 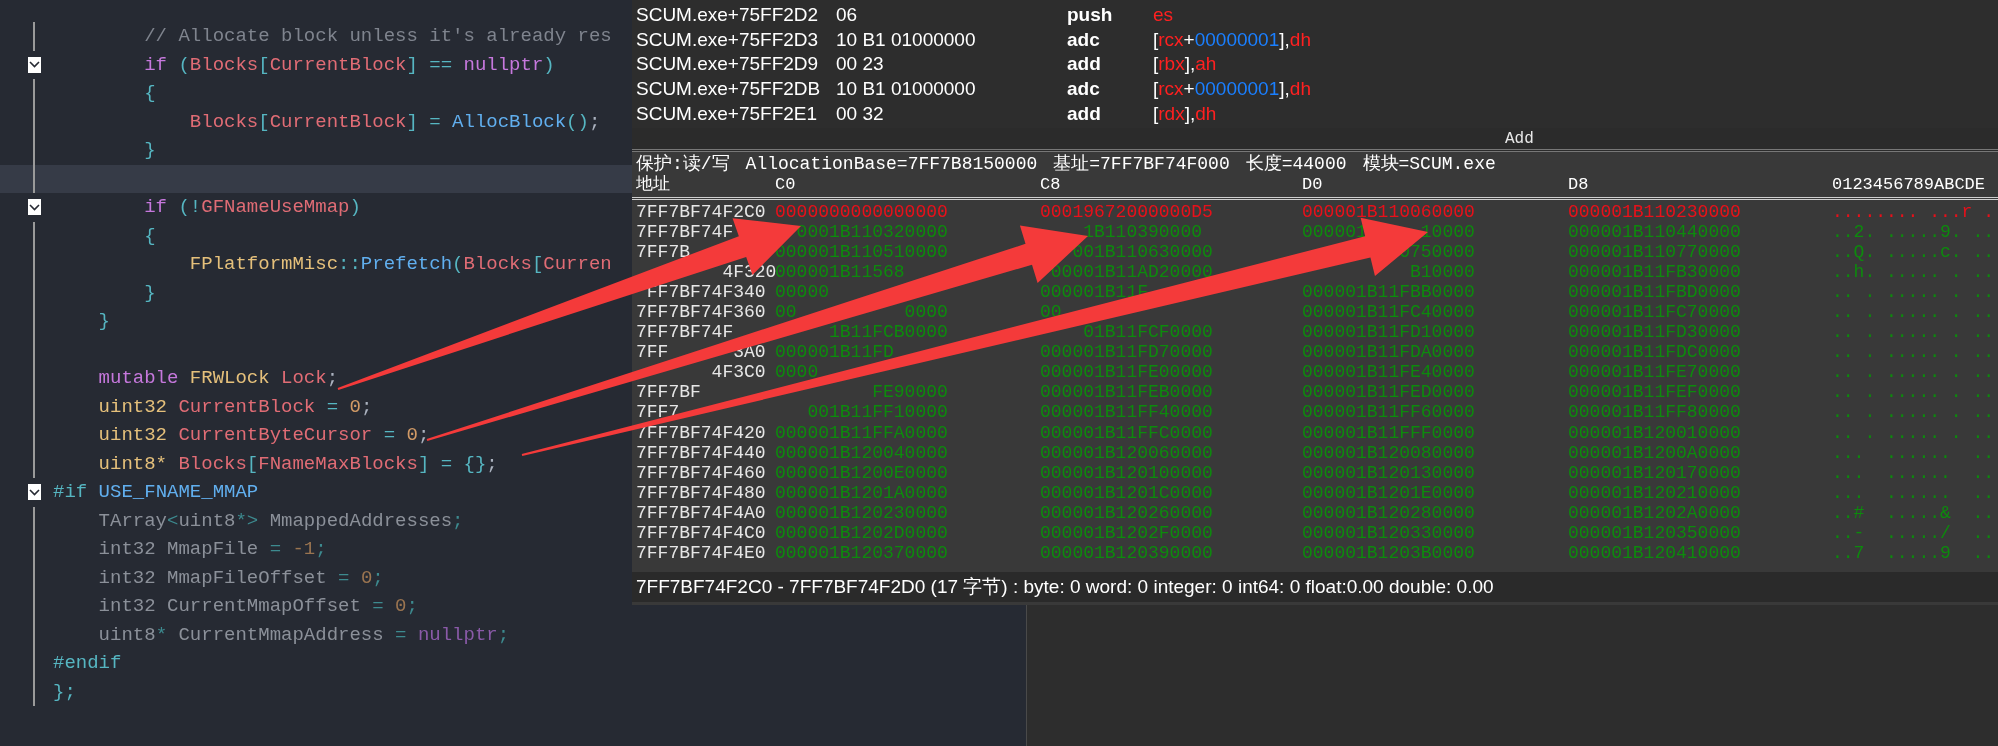 What do you see at coordinates (802, 291) in the screenshot?
I see `hex-cell: 00000` at bounding box center [802, 291].